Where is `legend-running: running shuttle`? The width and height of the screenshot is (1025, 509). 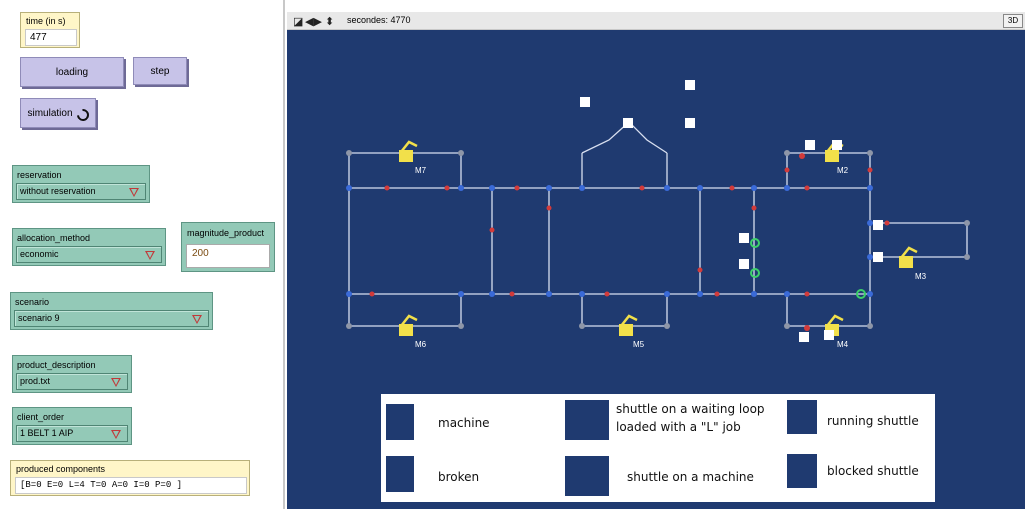 legend-running: running shuttle is located at coordinates (873, 421).